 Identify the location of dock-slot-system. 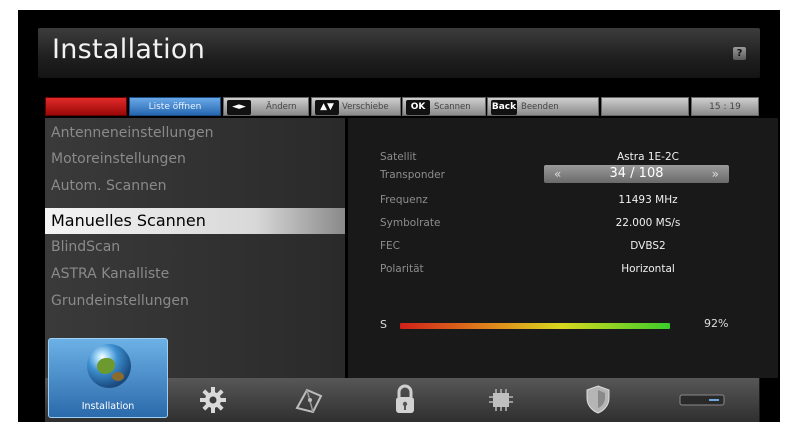
(501, 400).